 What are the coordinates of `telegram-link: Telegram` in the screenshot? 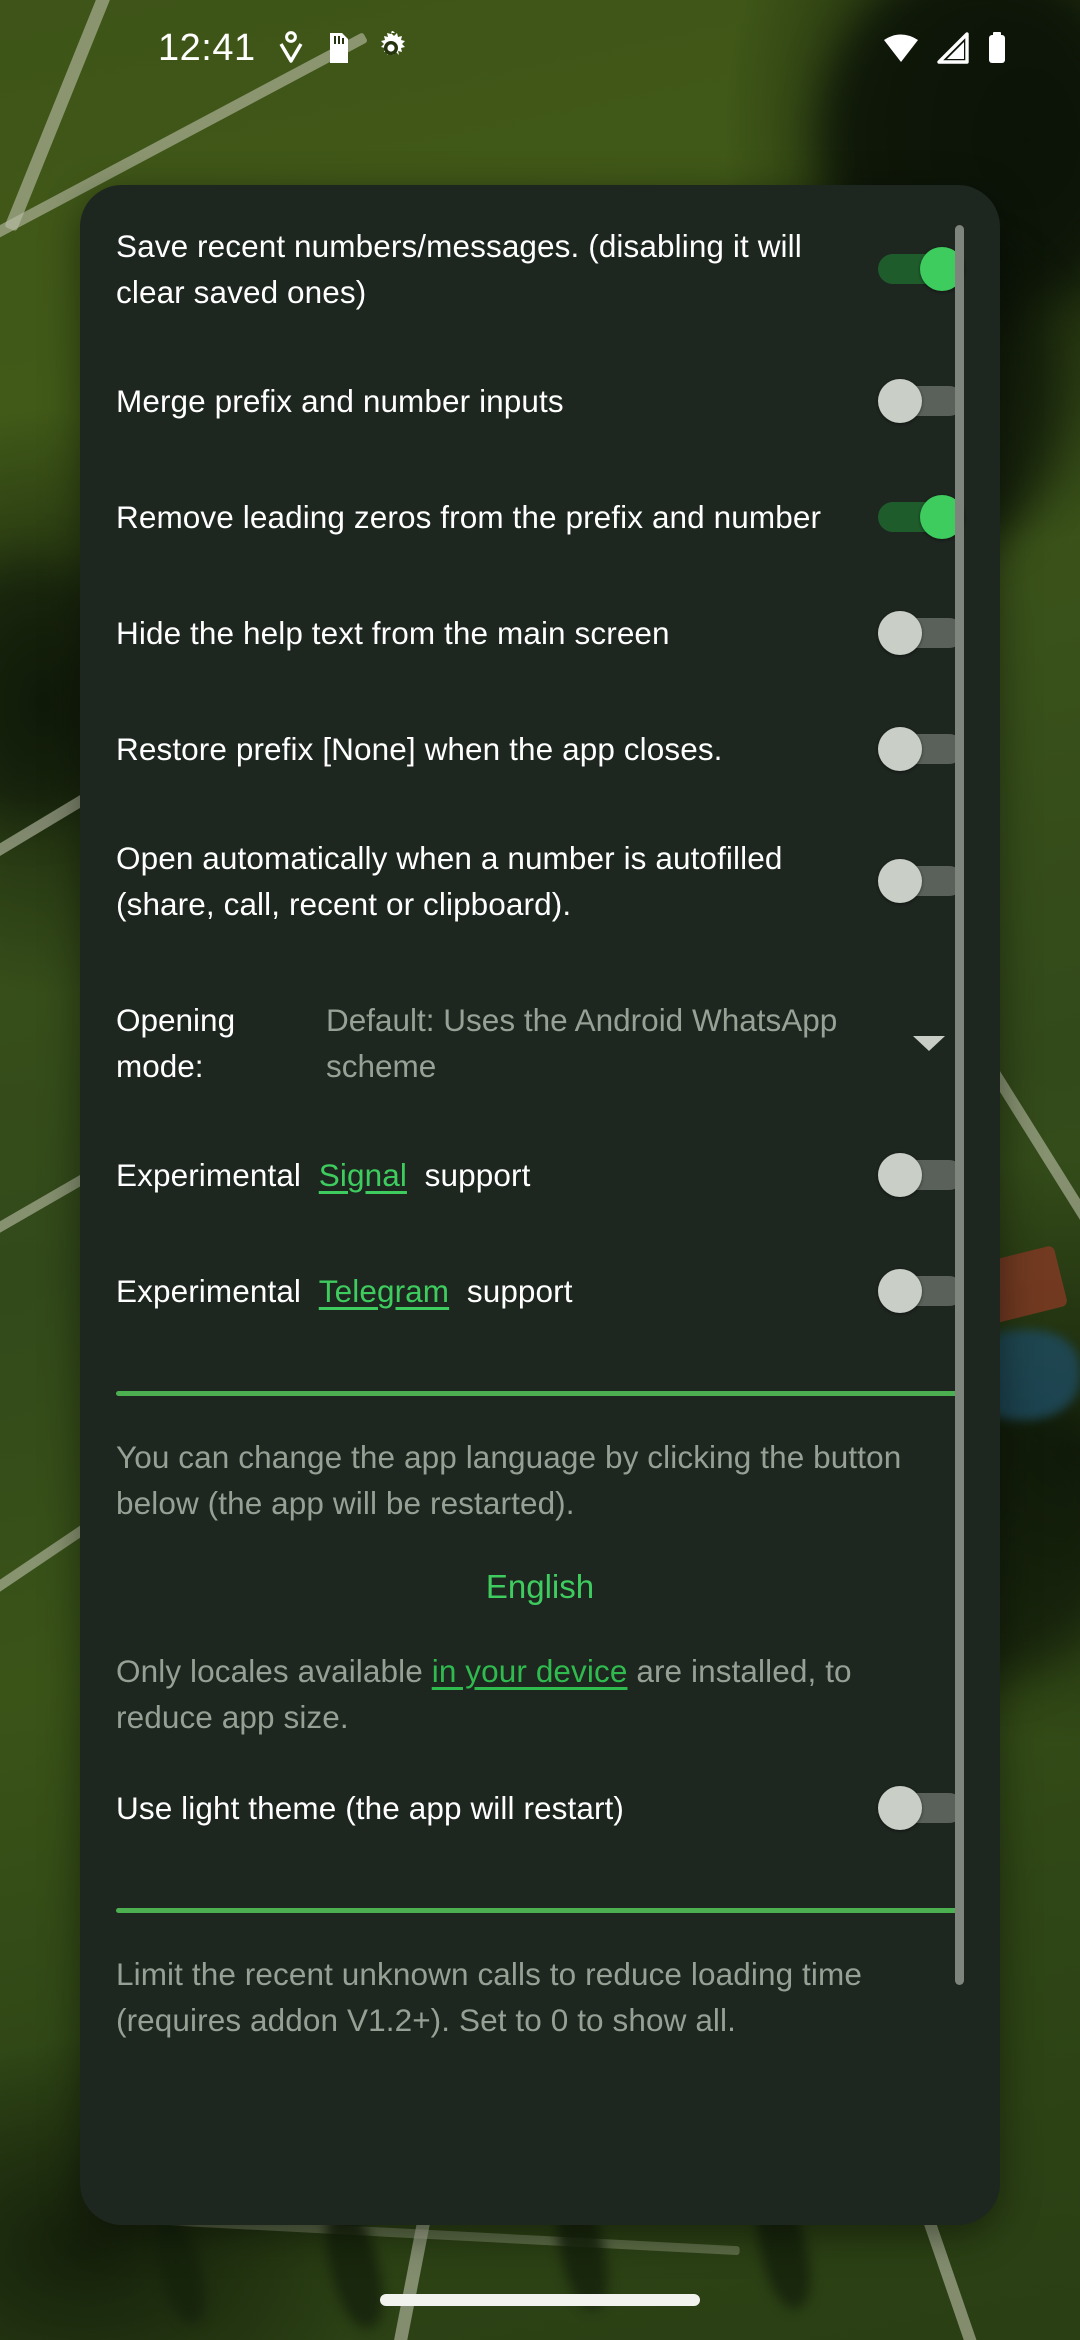 It's located at (384, 1291).